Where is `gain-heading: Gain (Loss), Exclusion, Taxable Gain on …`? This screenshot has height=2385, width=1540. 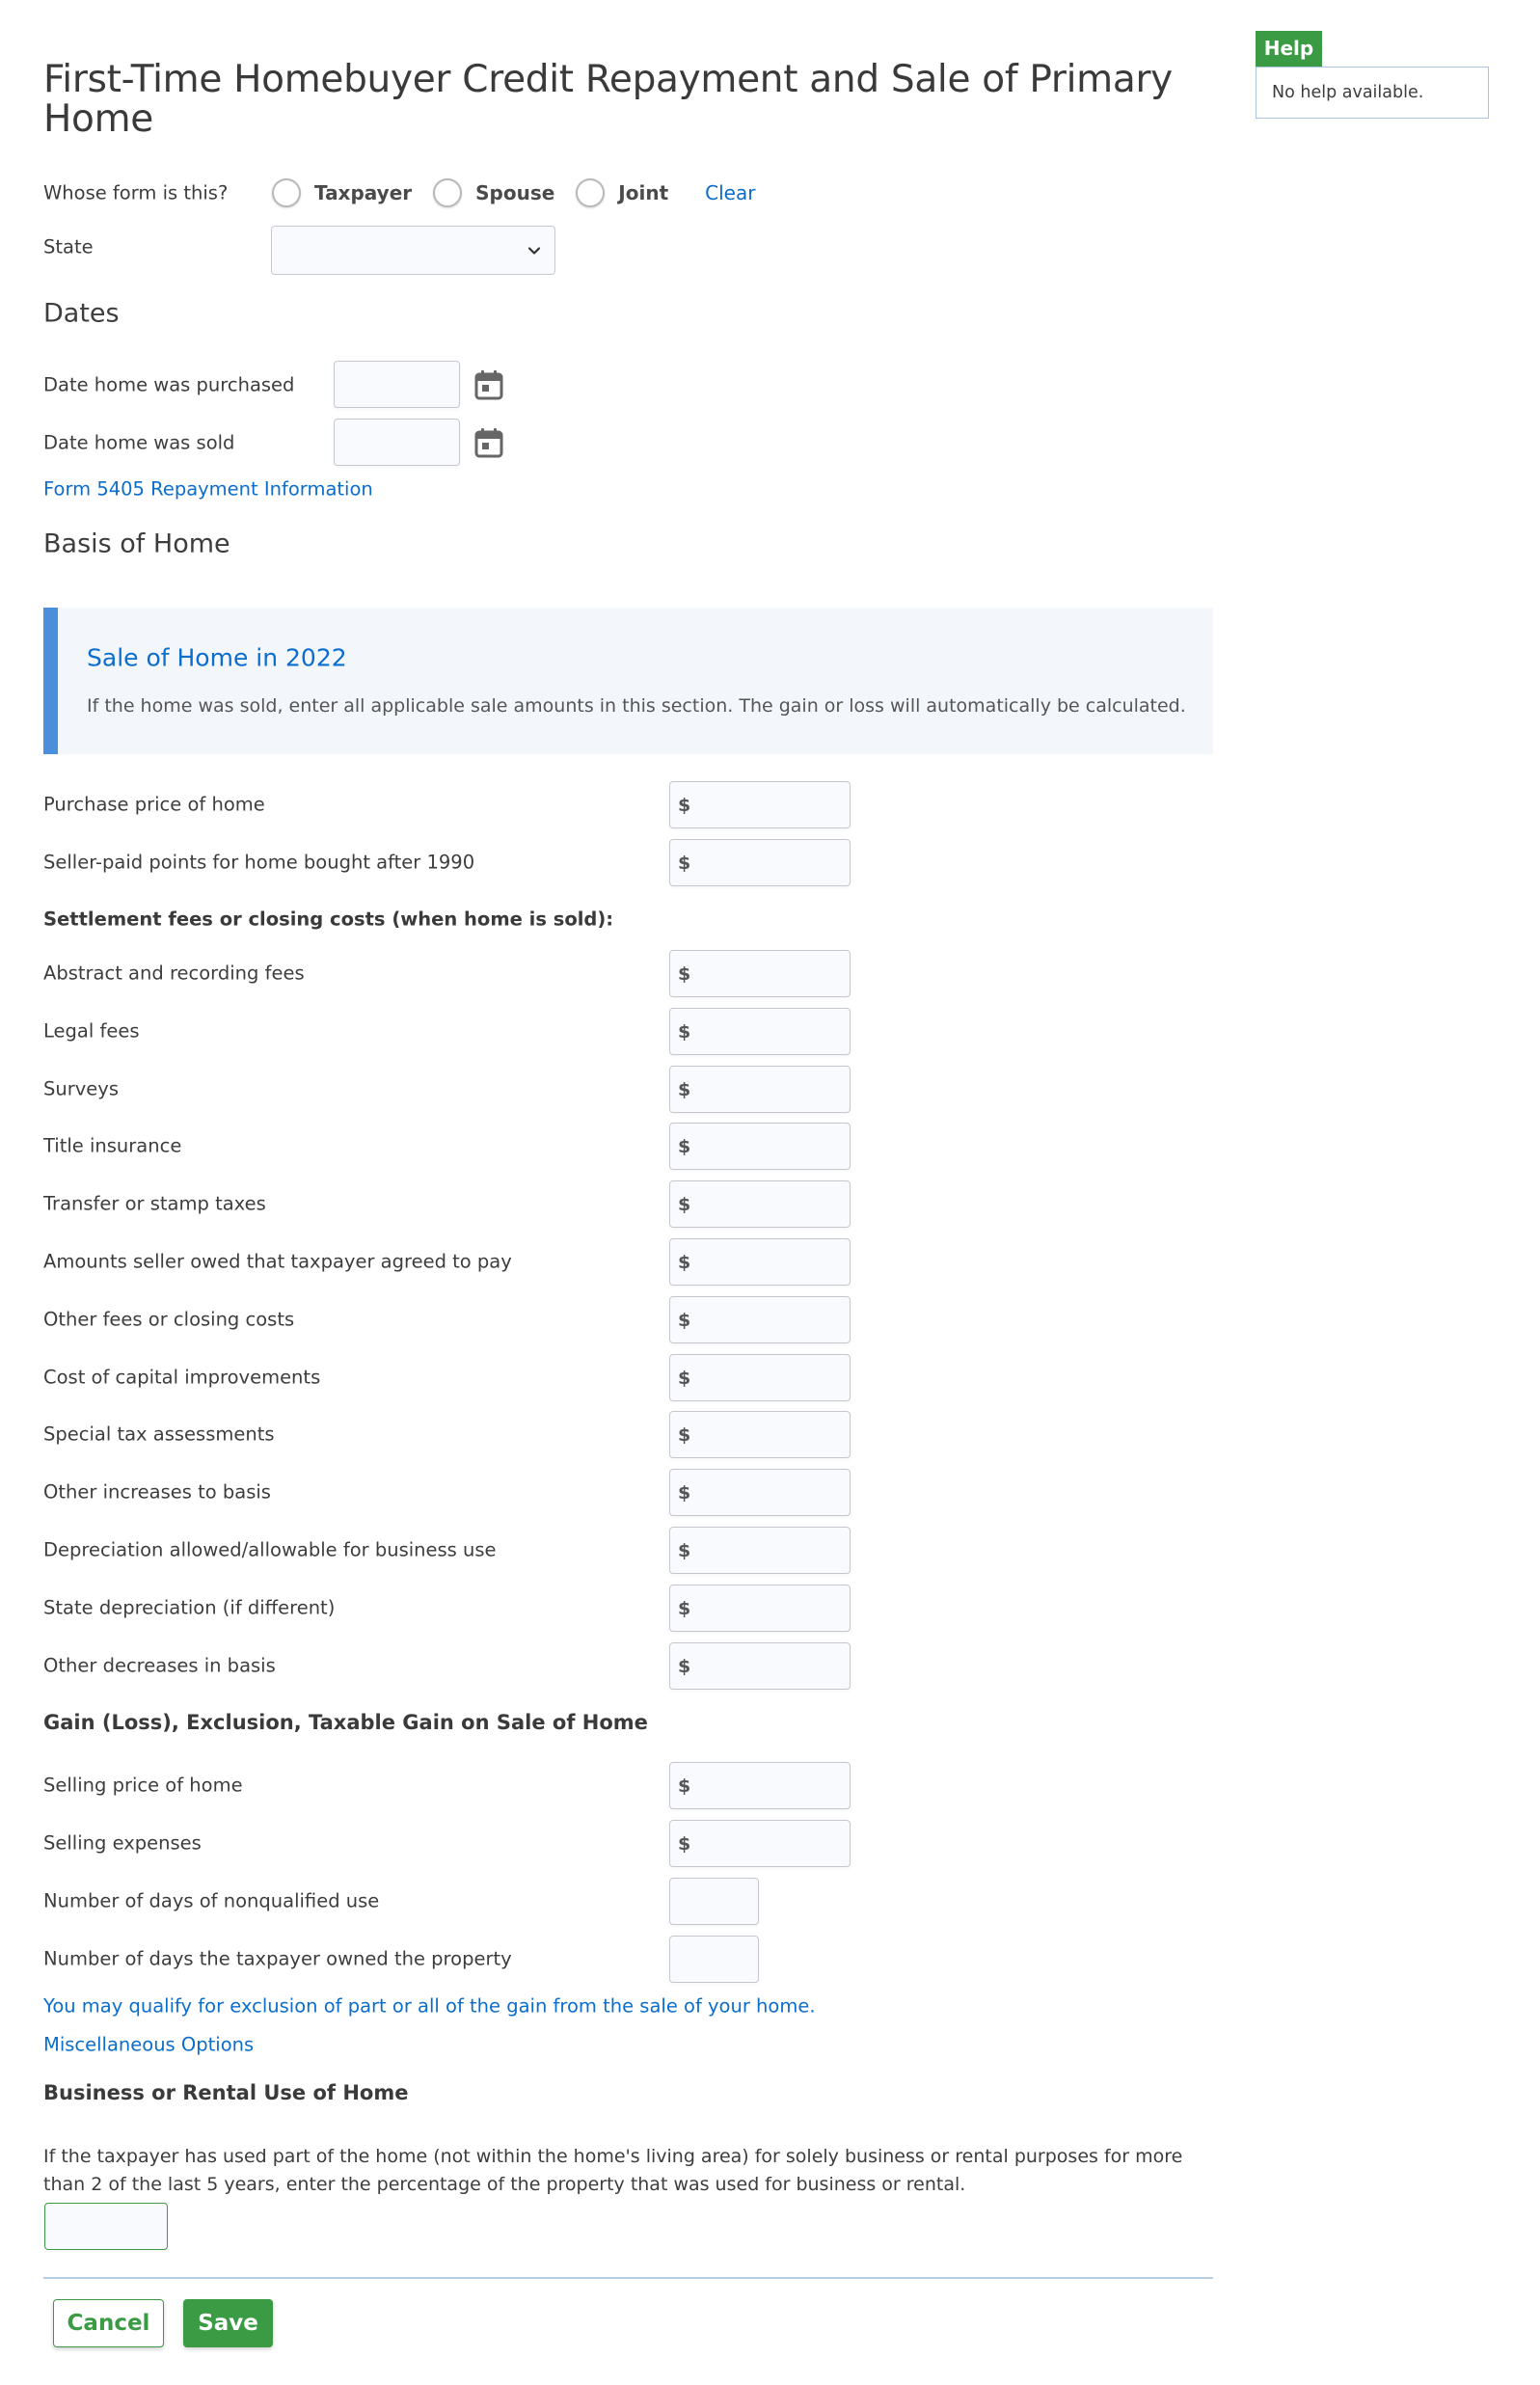 gain-heading: Gain (Loss), Exclusion, Taxable Gain on … is located at coordinates (345, 1722).